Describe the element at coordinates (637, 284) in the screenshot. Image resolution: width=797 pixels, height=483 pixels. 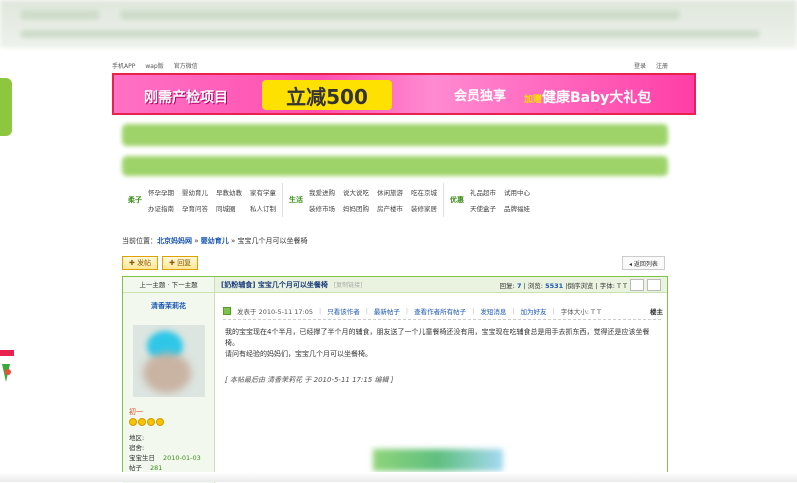
I see `toggle-button` at that location.